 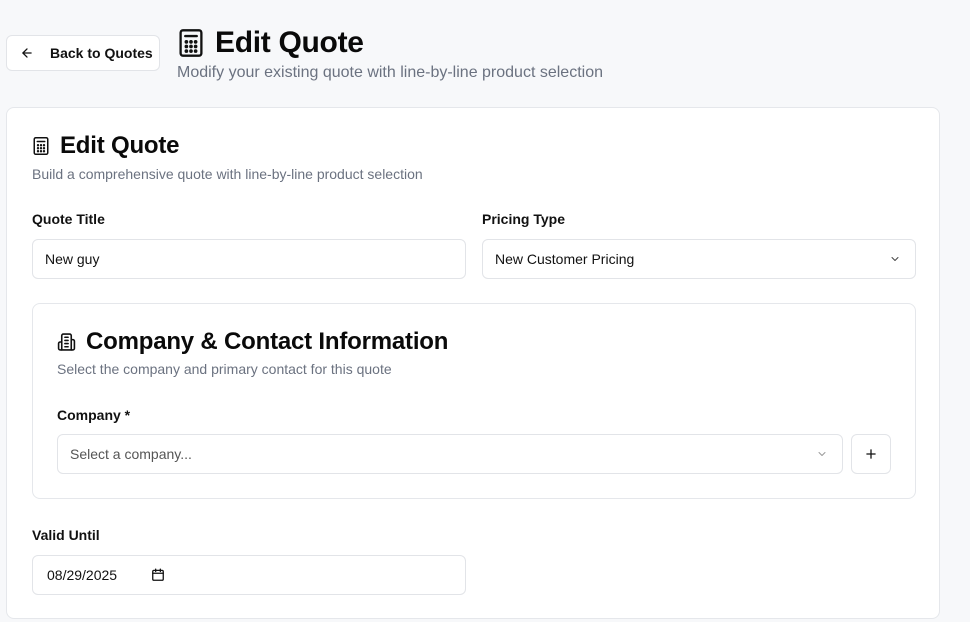 What do you see at coordinates (94, 415) in the screenshot?
I see `company-label: Company *` at bounding box center [94, 415].